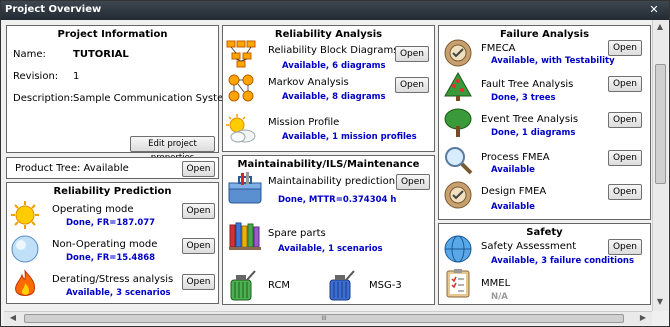 This screenshot has height=327, width=670. What do you see at coordinates (112, 34) in the screenshot?
I see `panel-title: Project Information` at bounding box center [112, 34].